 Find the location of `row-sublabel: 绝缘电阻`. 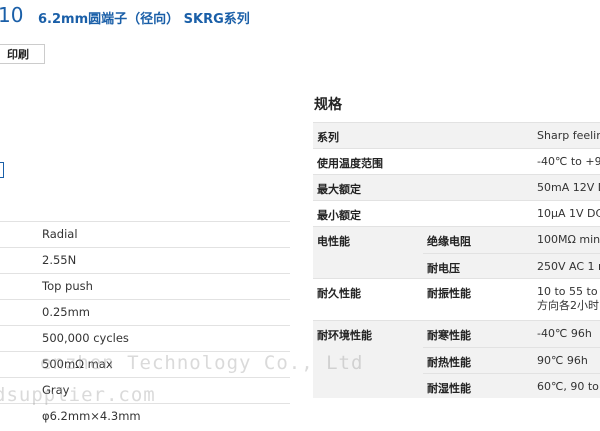

row-sublabel: 绝缘电阻 is located at coordinates (449, 241).